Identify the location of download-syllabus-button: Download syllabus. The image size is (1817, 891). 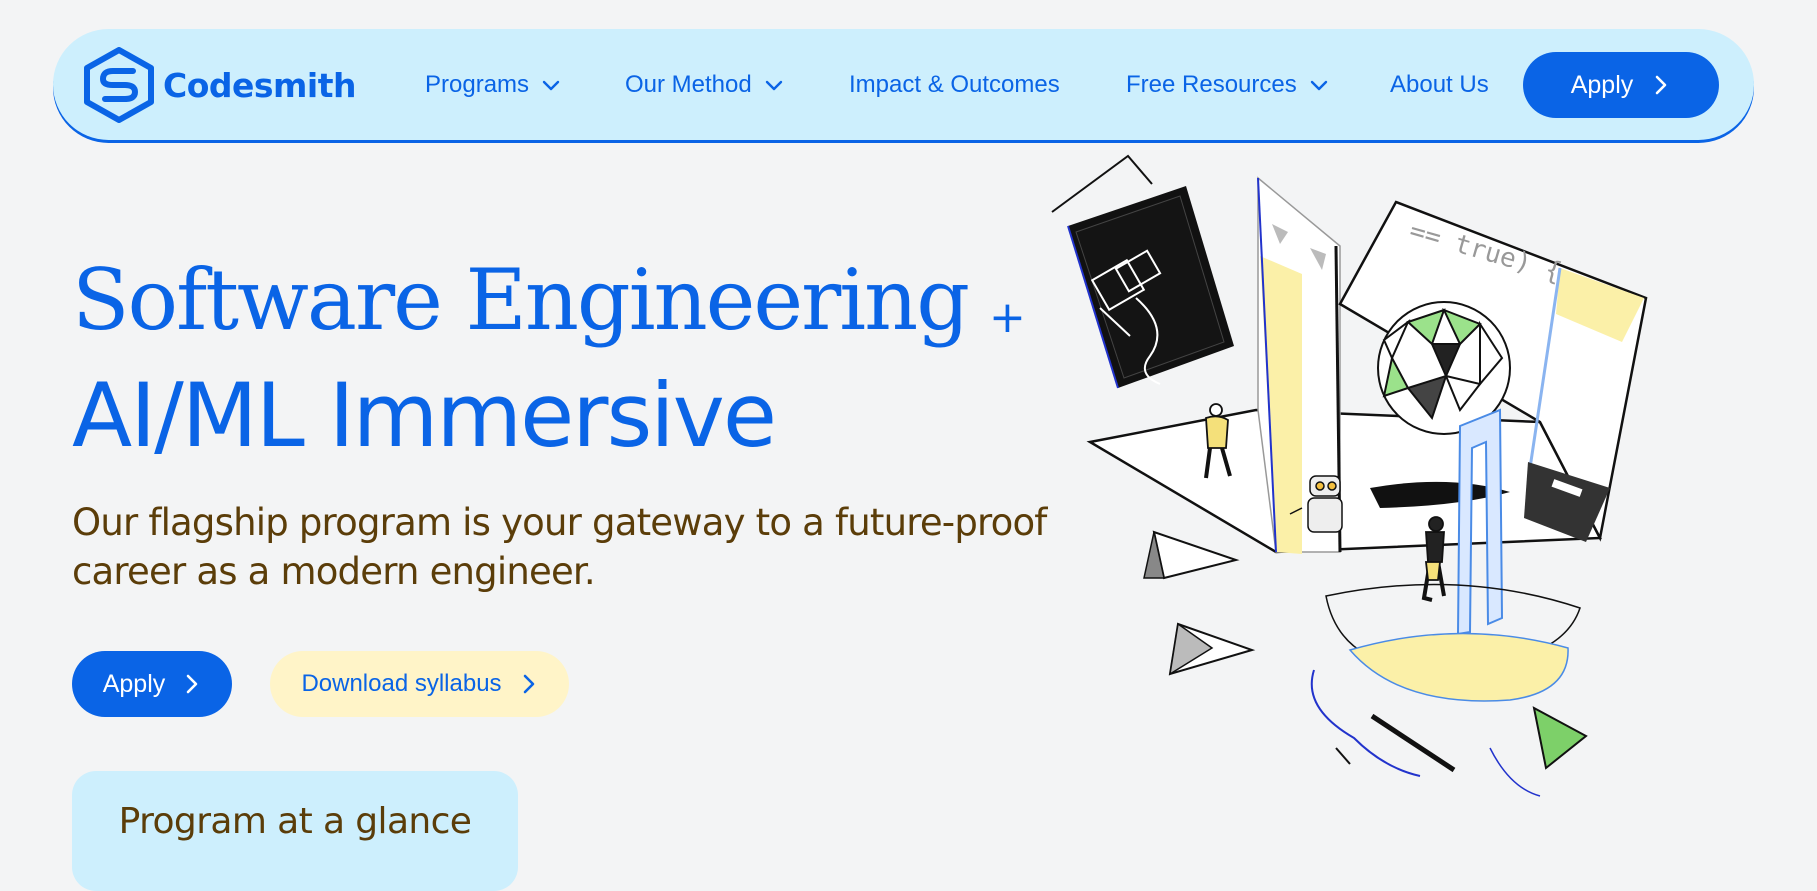
(419, 684).